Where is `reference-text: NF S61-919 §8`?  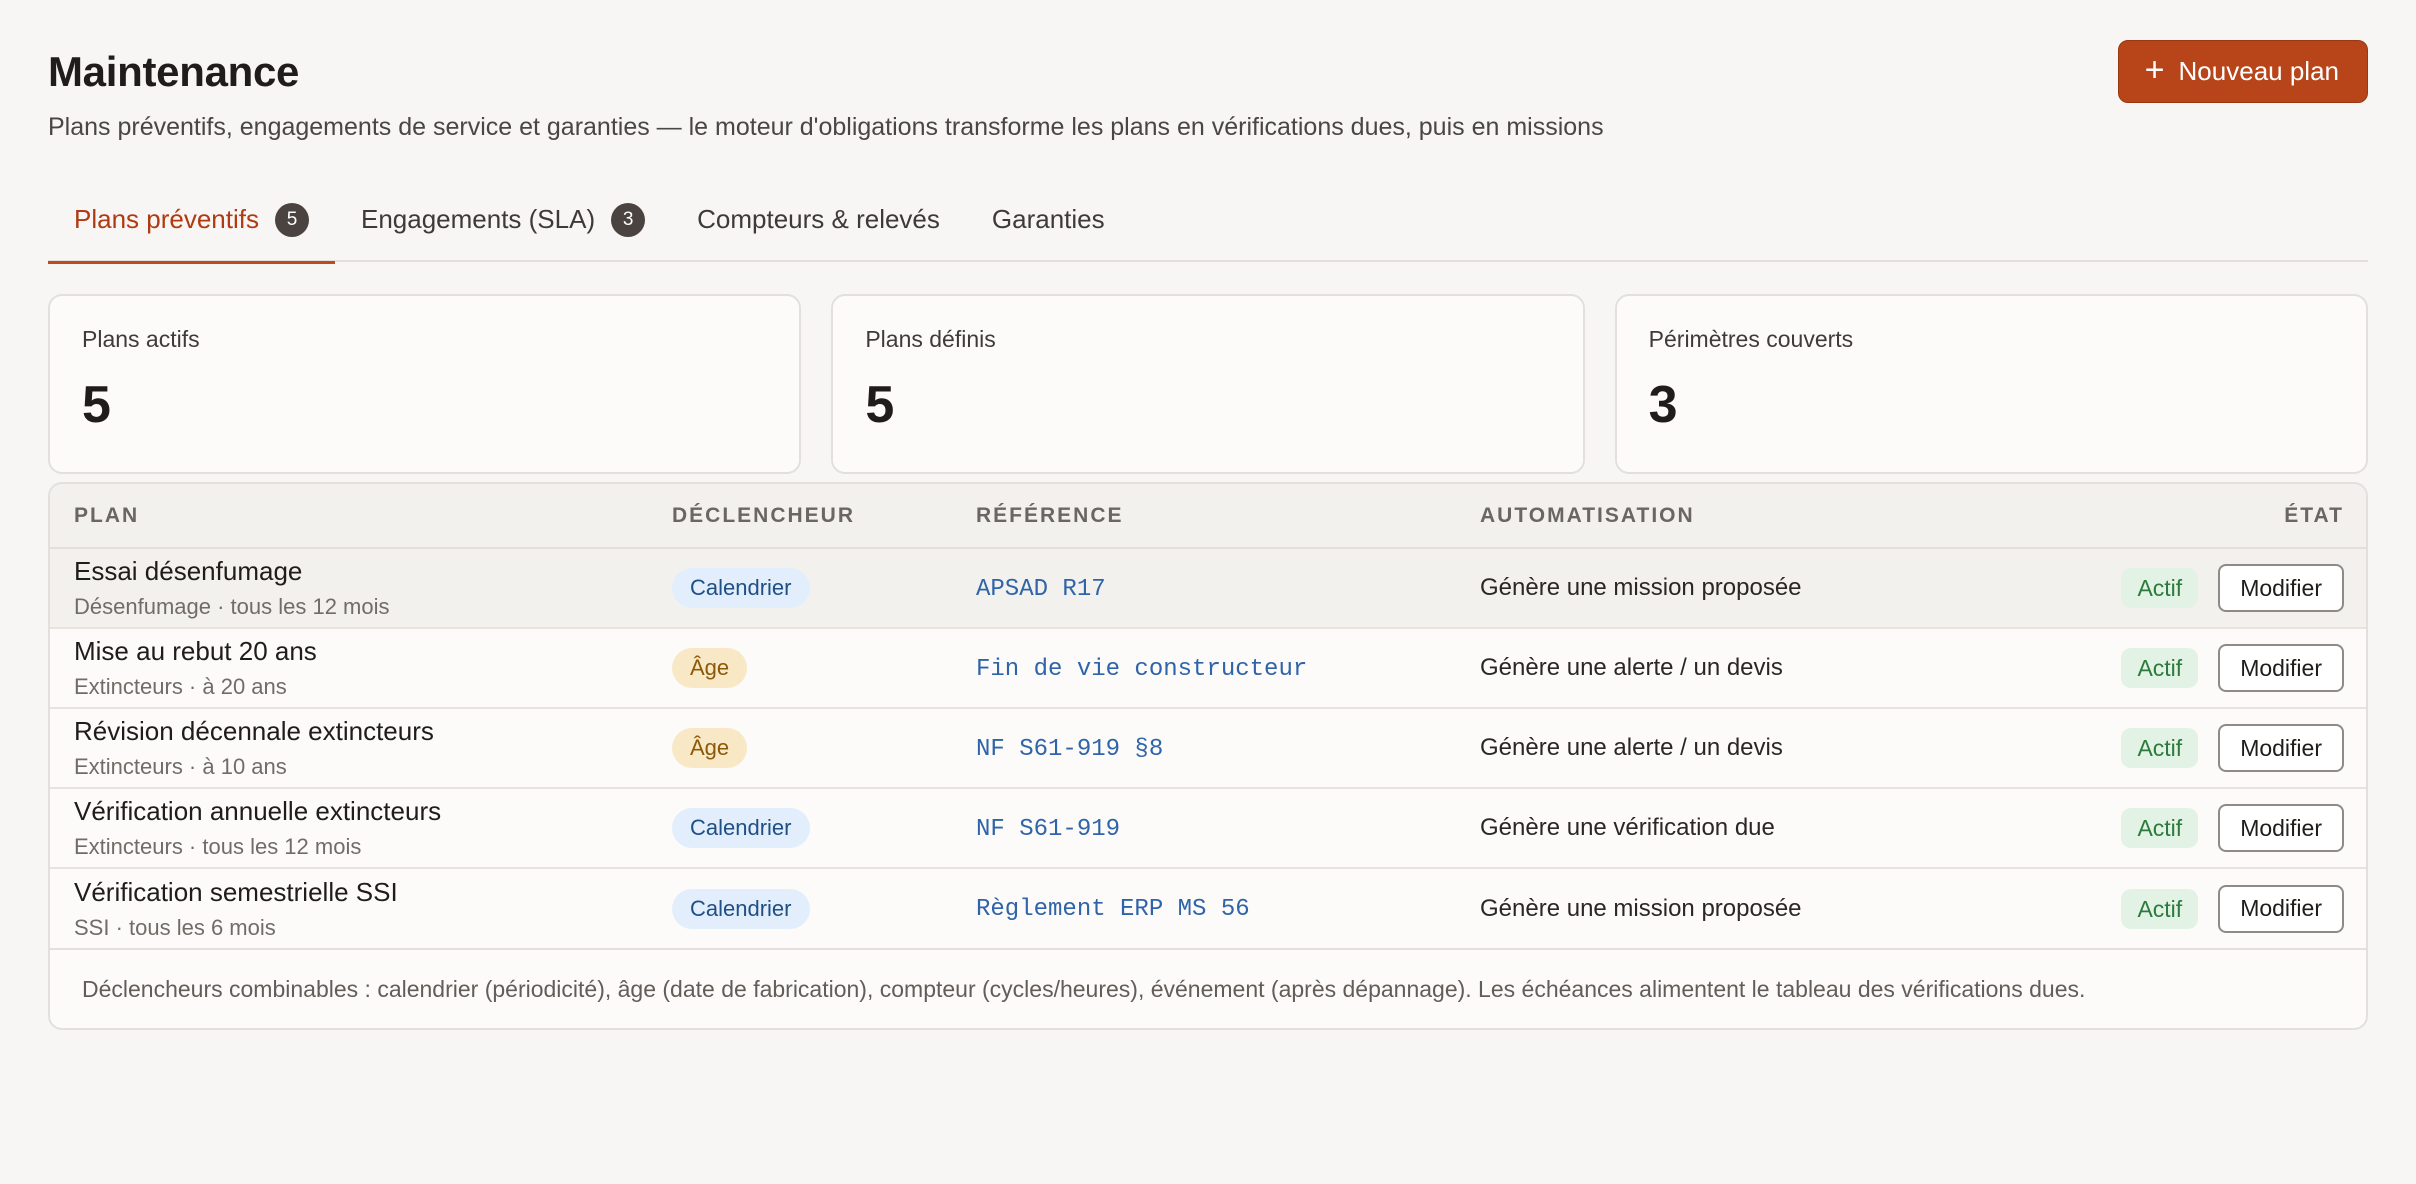
reference-text: NF S61-919 §8 is located at coordinates (1070, 749).